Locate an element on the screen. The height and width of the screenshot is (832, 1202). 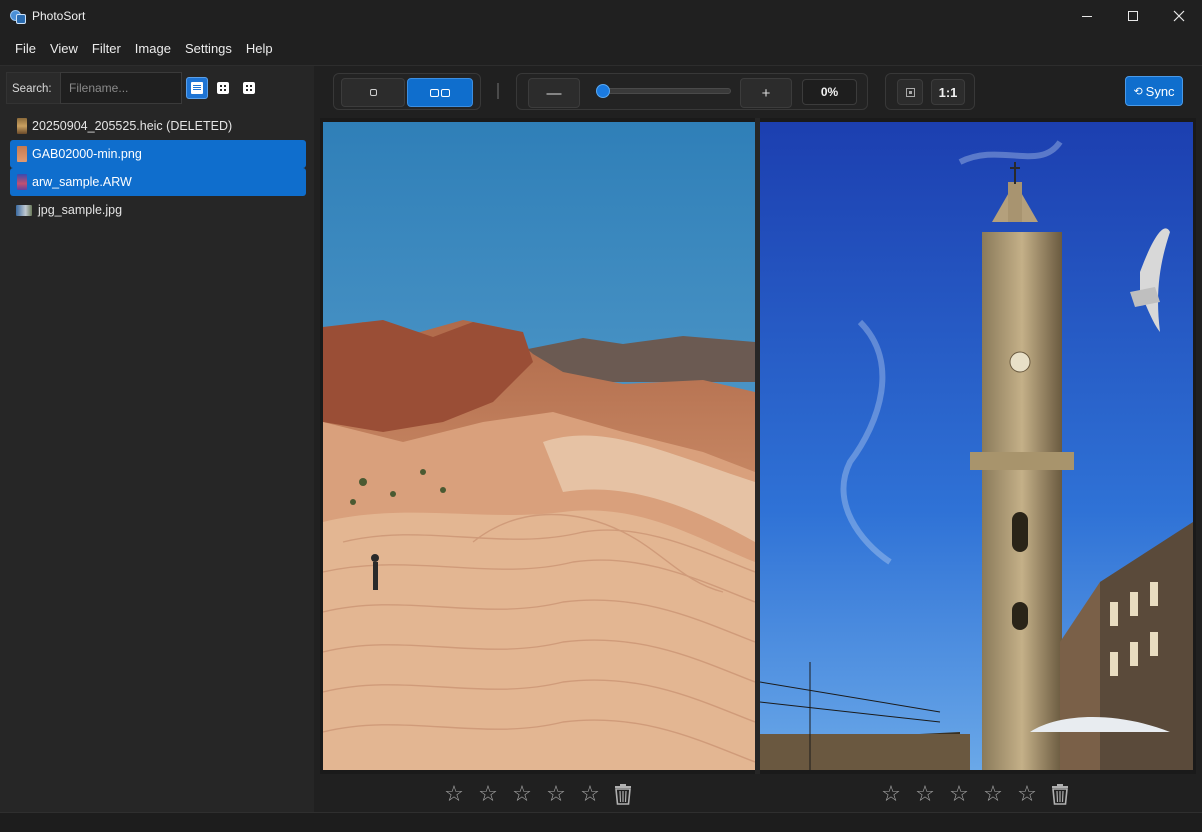
toolbar-separator is located at coordinates (498, 91).